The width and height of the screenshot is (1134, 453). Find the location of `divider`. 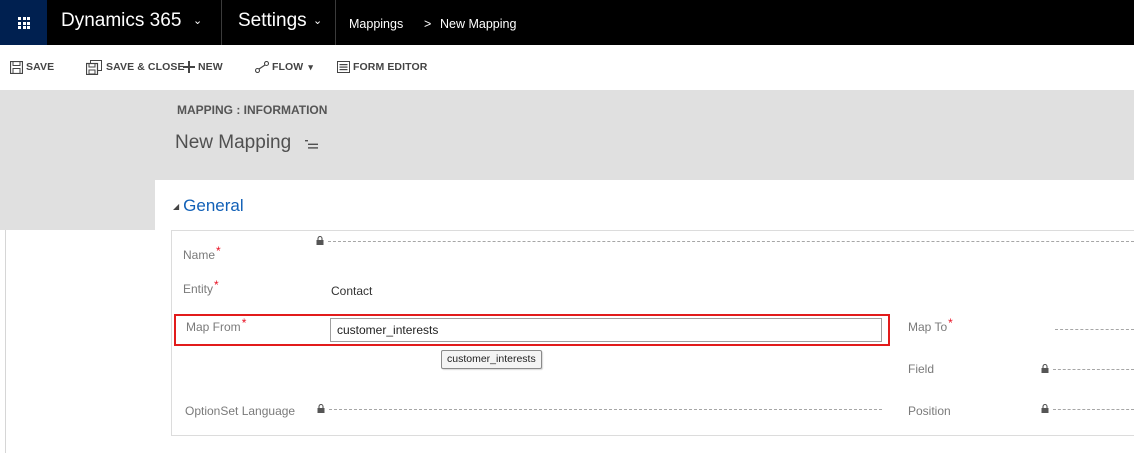

divider is located at coordinates (5, 341).